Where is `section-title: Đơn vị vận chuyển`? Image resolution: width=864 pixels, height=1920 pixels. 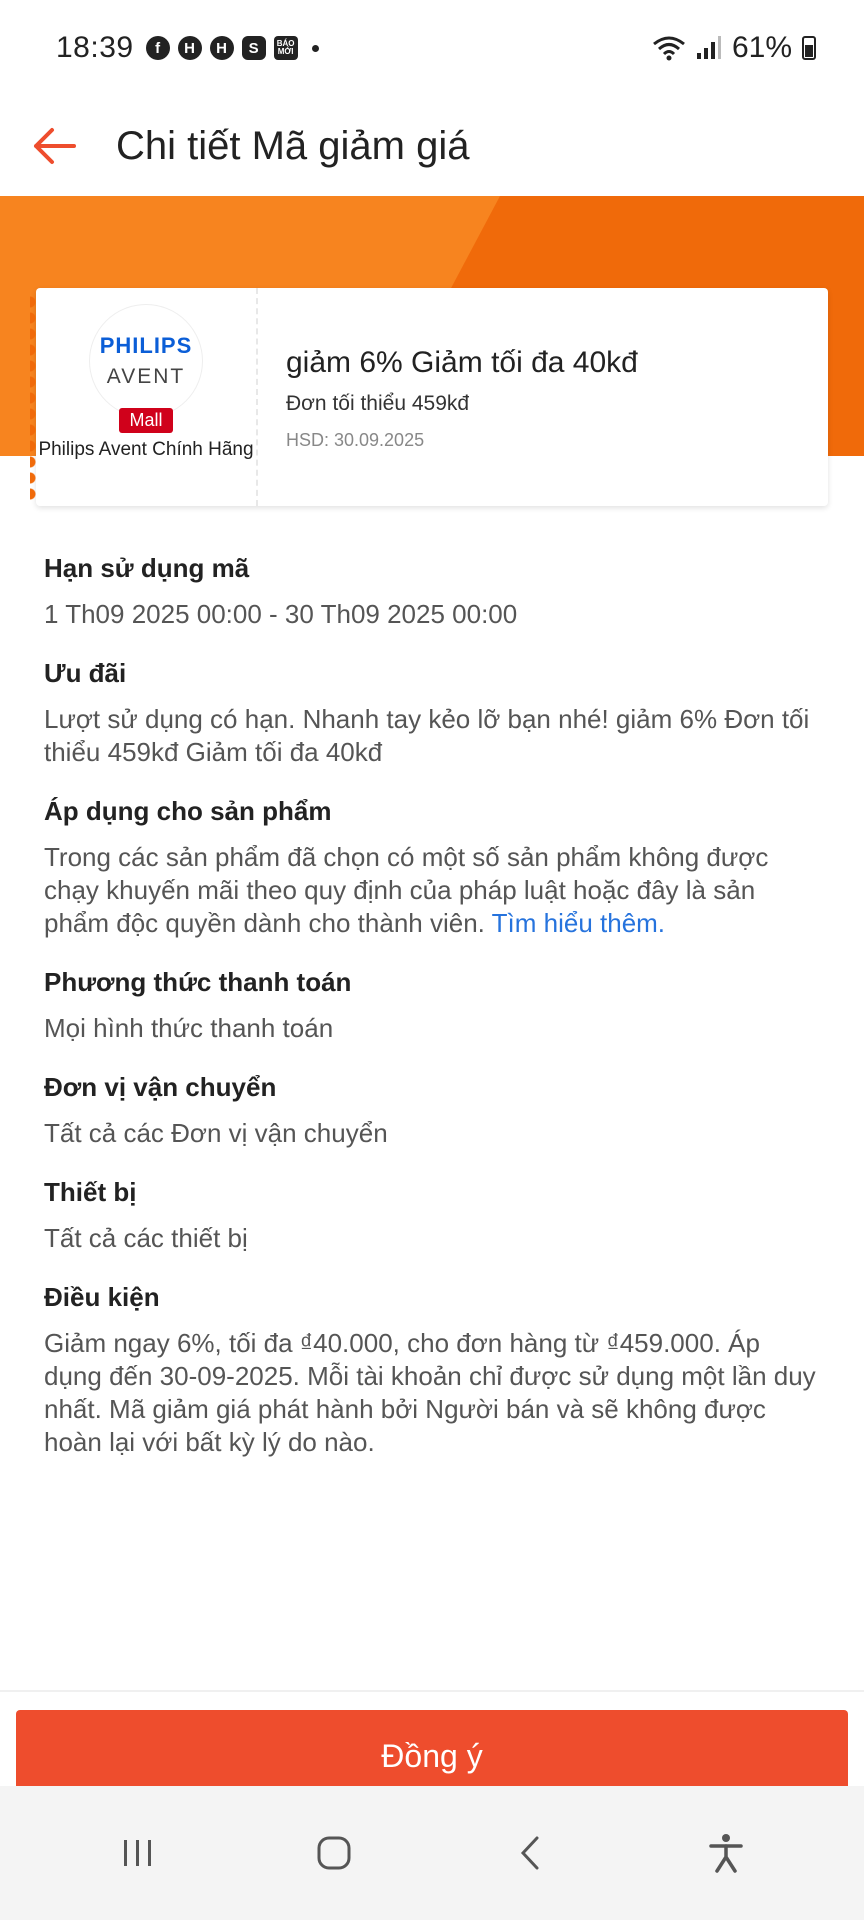
section-title: Đơn vị vận chuyển is located at coordinates (160, 1087).